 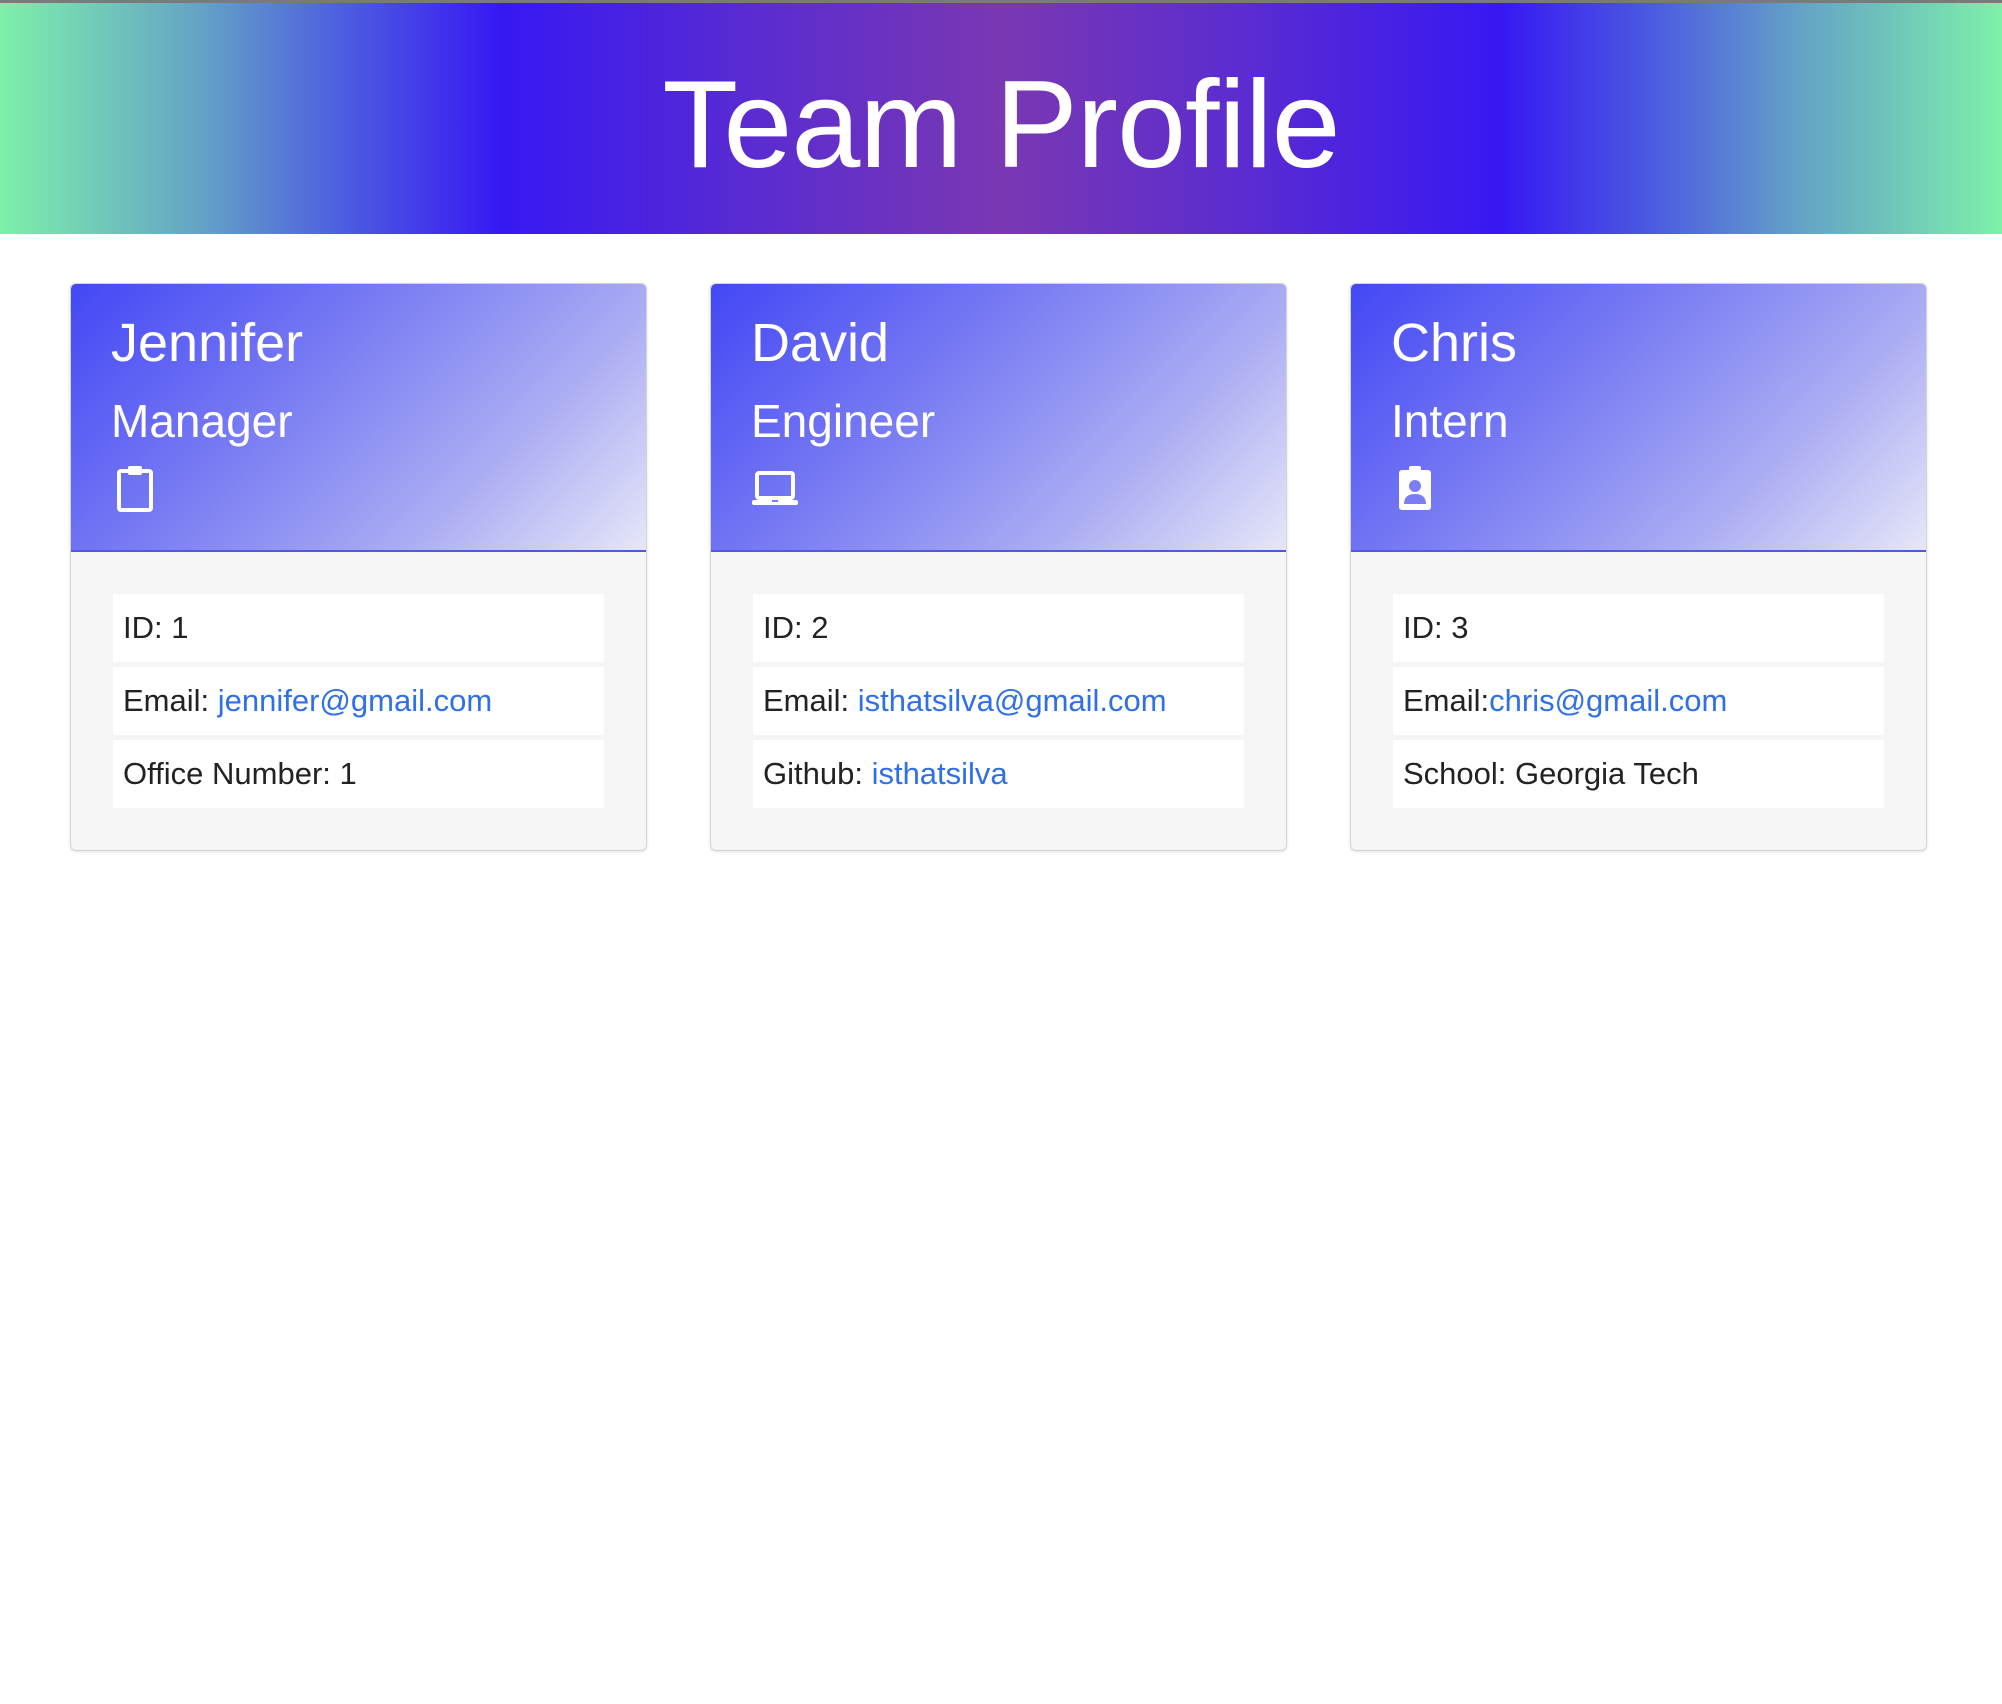 I want to click on clipboard-icon, so click(x=135, y=489).